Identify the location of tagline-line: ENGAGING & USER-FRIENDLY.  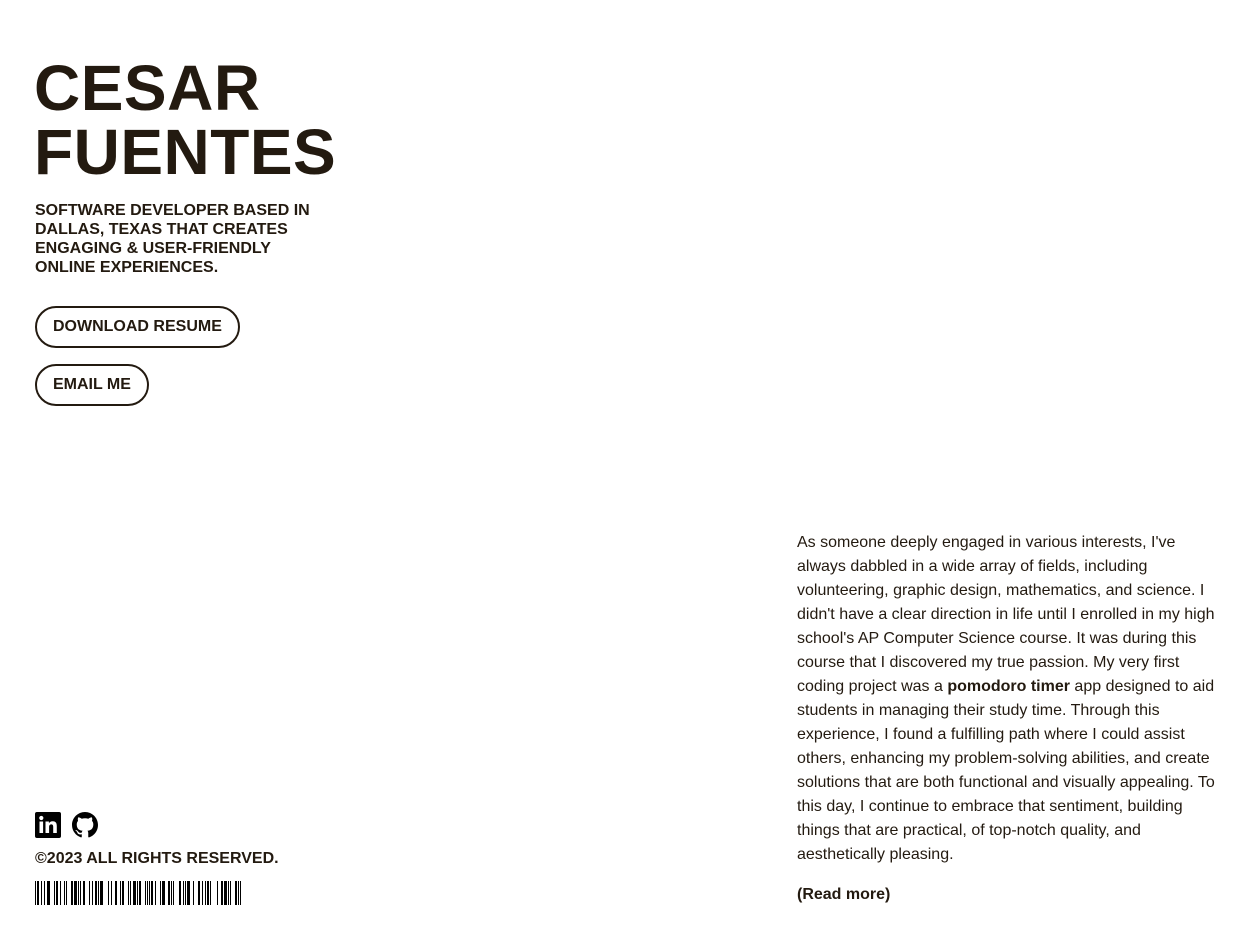
(153, 248).